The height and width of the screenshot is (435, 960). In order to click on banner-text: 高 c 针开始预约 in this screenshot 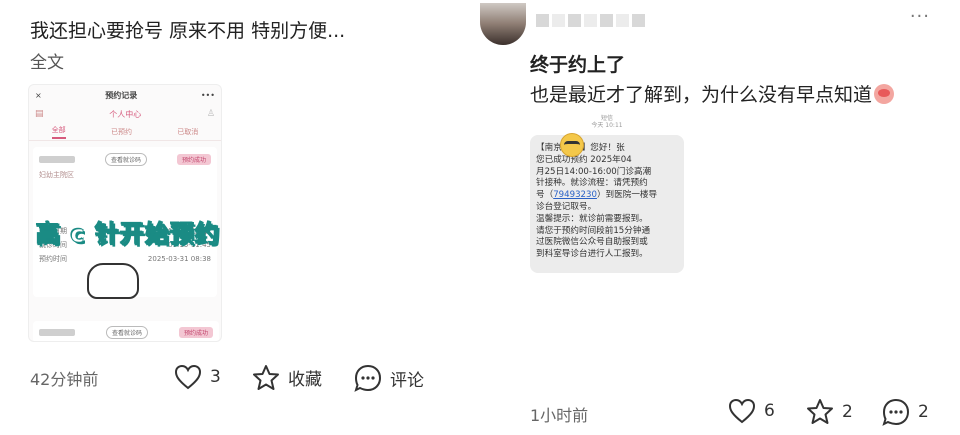, I will do `click(128, 233)`.